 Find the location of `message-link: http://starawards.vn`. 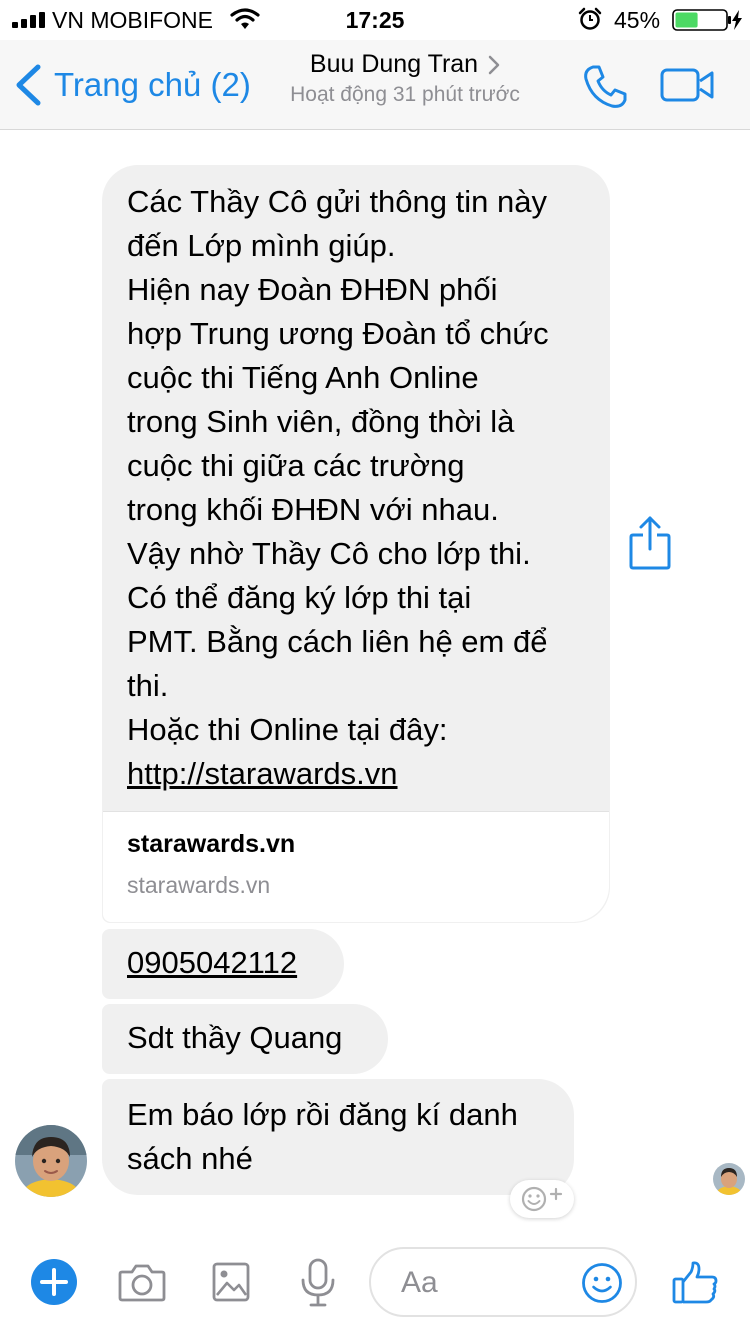

message-link: http://starawards.vn is located at coordinates (262, 773).